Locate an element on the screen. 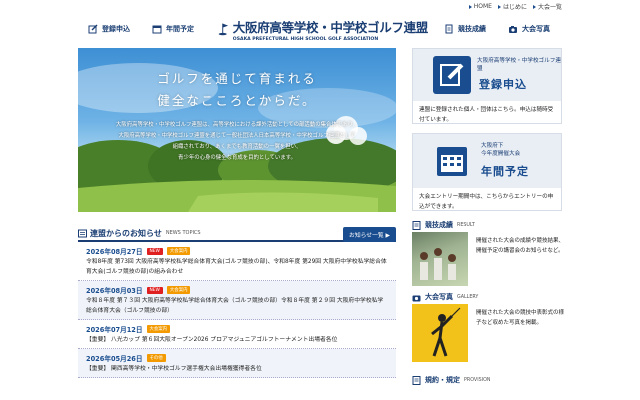 This screenshot has width=640, height=400. news-text: 【重要】 関西高等学校・中学校ゴルフ選手権大会出場権獲得者各位 is located at coordinates (237, 369).